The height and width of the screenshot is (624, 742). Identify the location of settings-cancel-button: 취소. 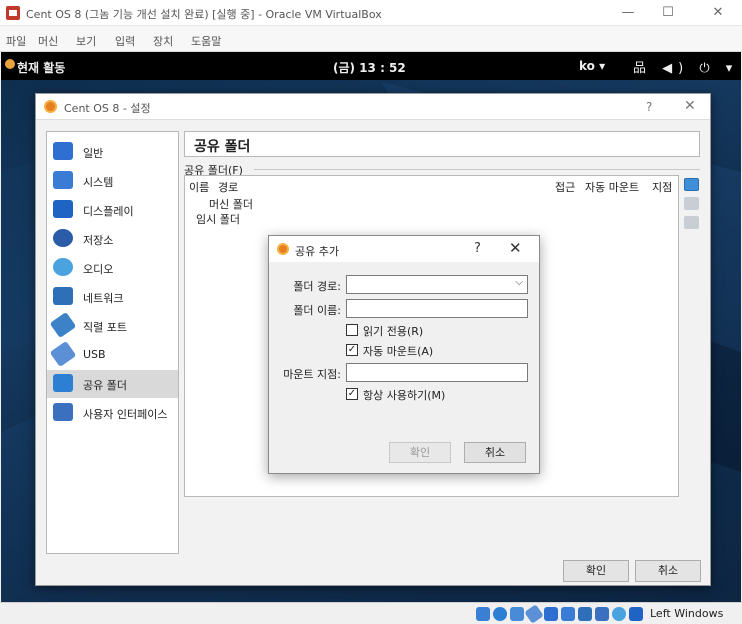
(668, 571).